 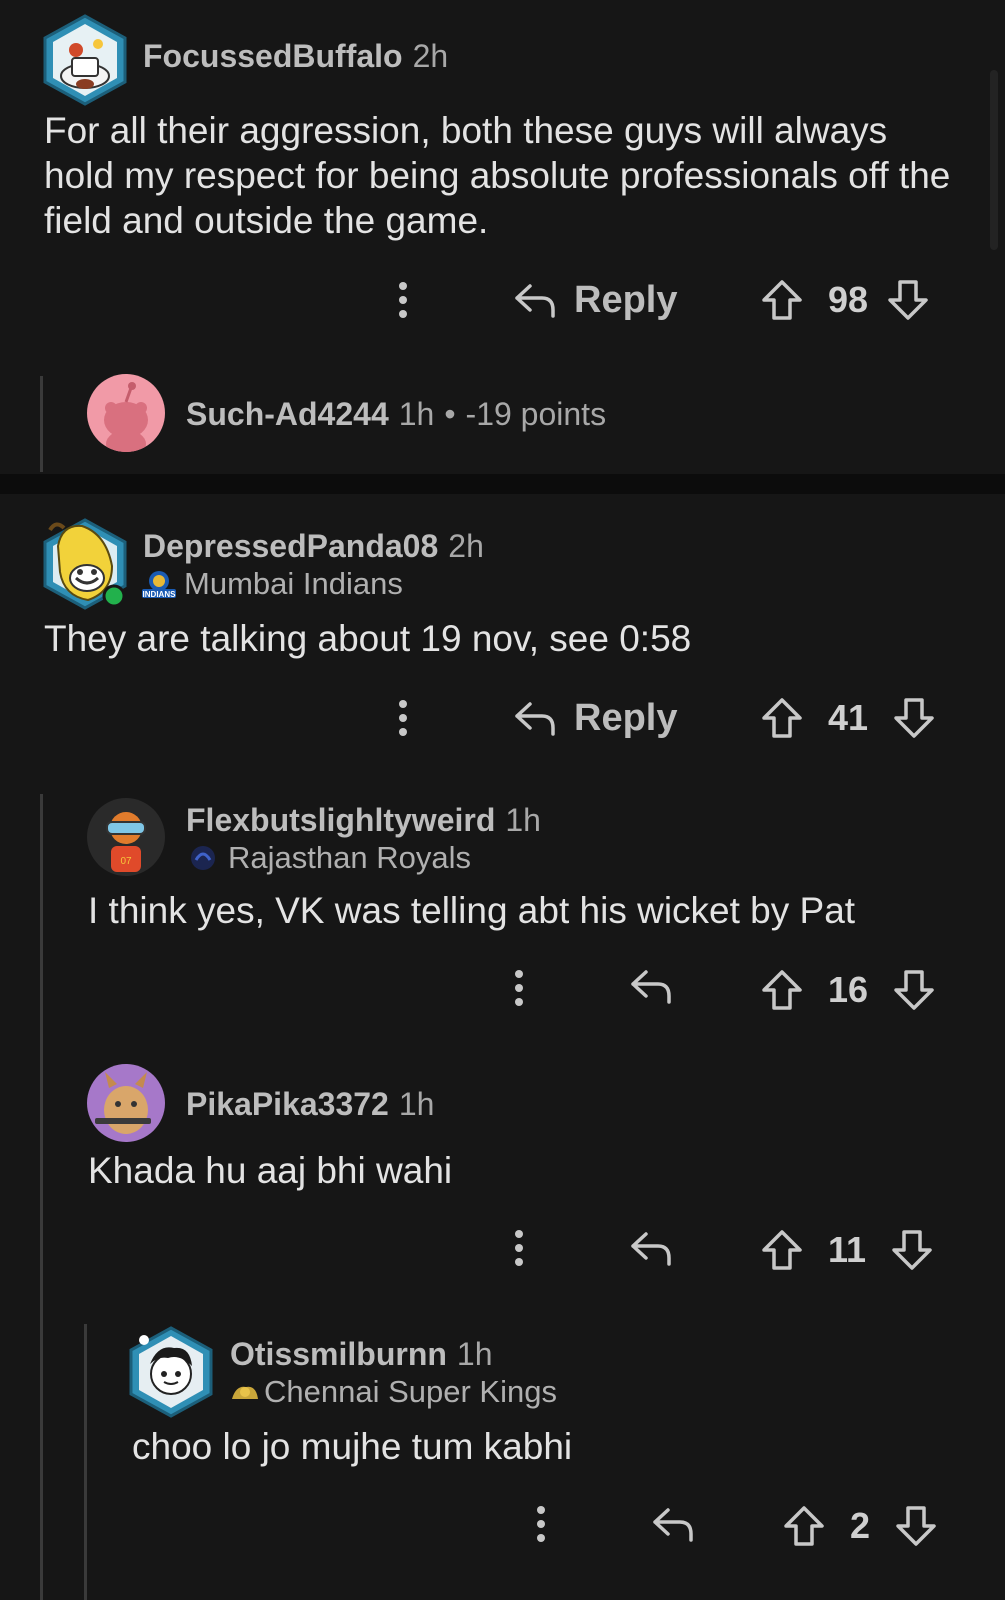 I want to click on vote-count: 41, so click(x=848, y=717).